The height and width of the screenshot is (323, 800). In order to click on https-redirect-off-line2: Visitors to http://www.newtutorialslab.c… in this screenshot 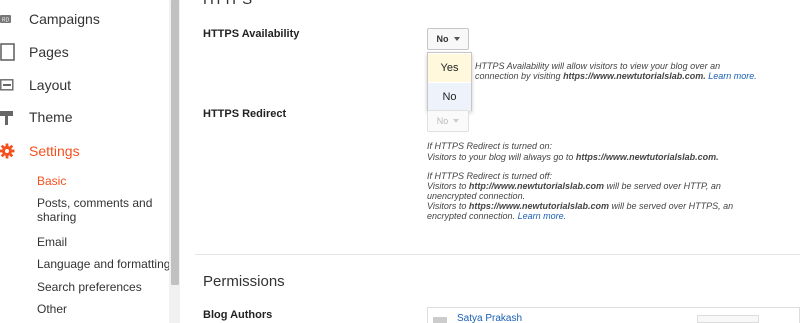, I will do `click(574, 186)`.